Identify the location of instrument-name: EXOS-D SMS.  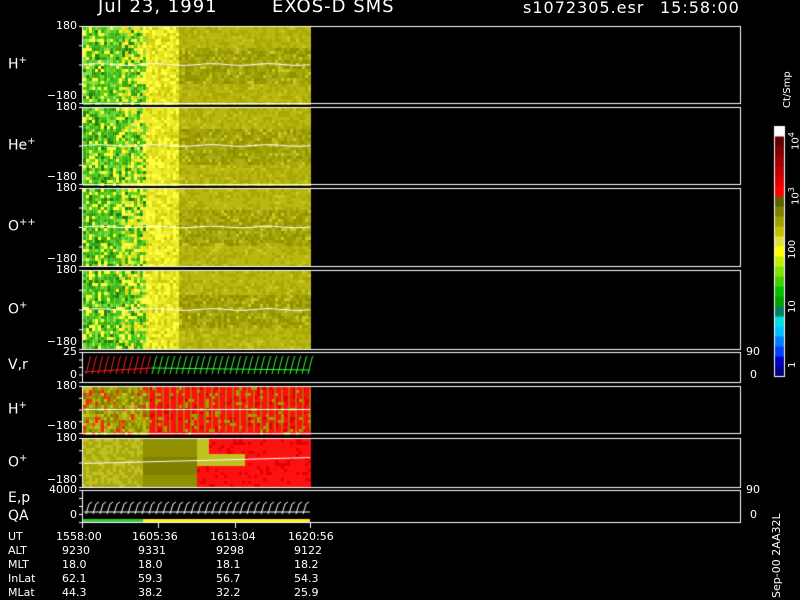
(333, 8).